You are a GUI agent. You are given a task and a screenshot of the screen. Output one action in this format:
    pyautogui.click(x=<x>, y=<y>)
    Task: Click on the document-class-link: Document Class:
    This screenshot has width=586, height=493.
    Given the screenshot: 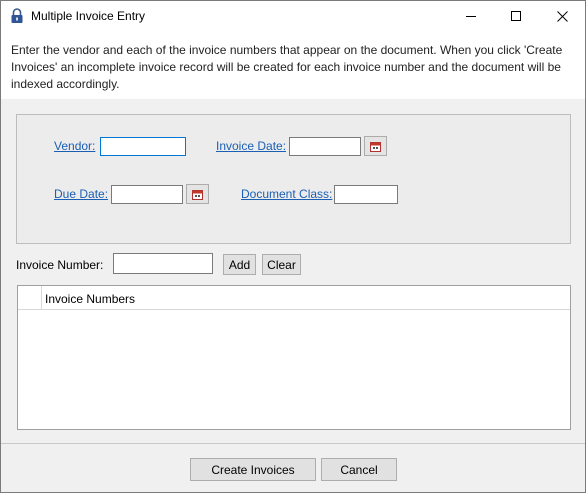 What is the action you would take?
    pyautogui.click(x=286, y=194)
    